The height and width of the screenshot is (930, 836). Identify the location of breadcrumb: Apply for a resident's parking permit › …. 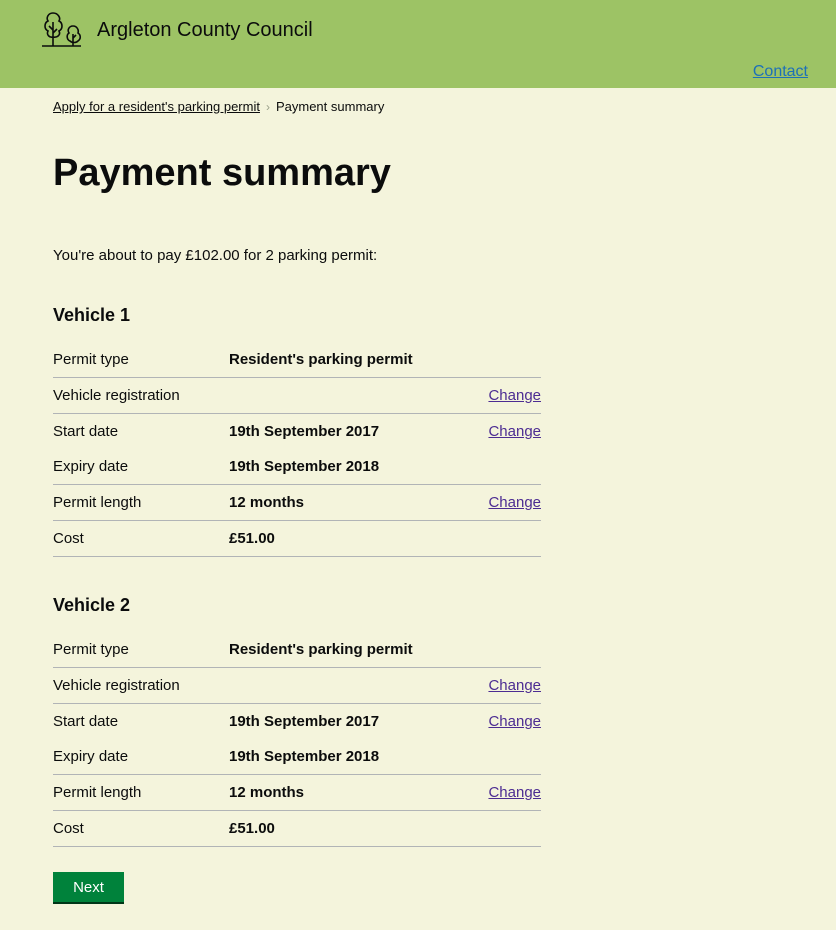
(218, 106).